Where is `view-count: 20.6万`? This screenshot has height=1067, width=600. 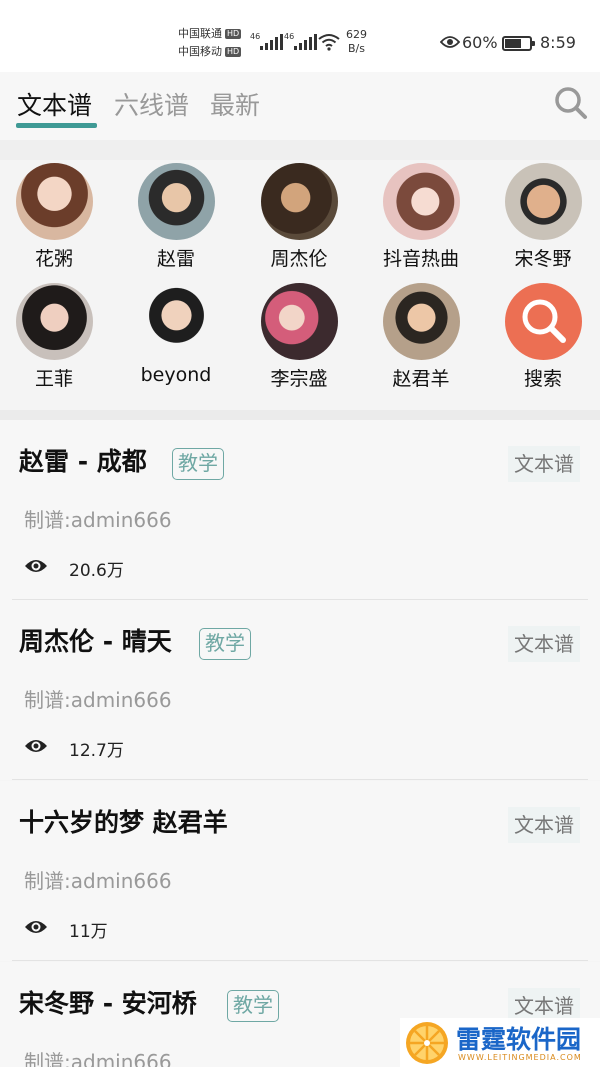
view-count: 20.6万 is located at coordinates (96, 571).